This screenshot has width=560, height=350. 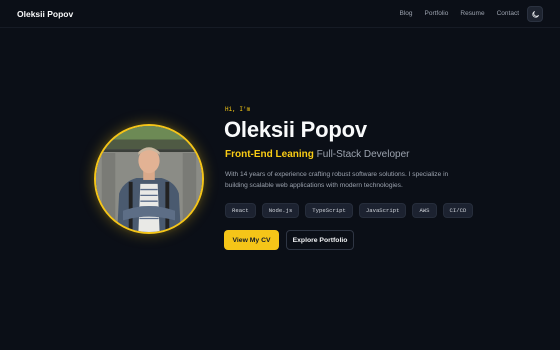 I want to click on hero-name: Oleksii Popov, so click(x=295, y=129).